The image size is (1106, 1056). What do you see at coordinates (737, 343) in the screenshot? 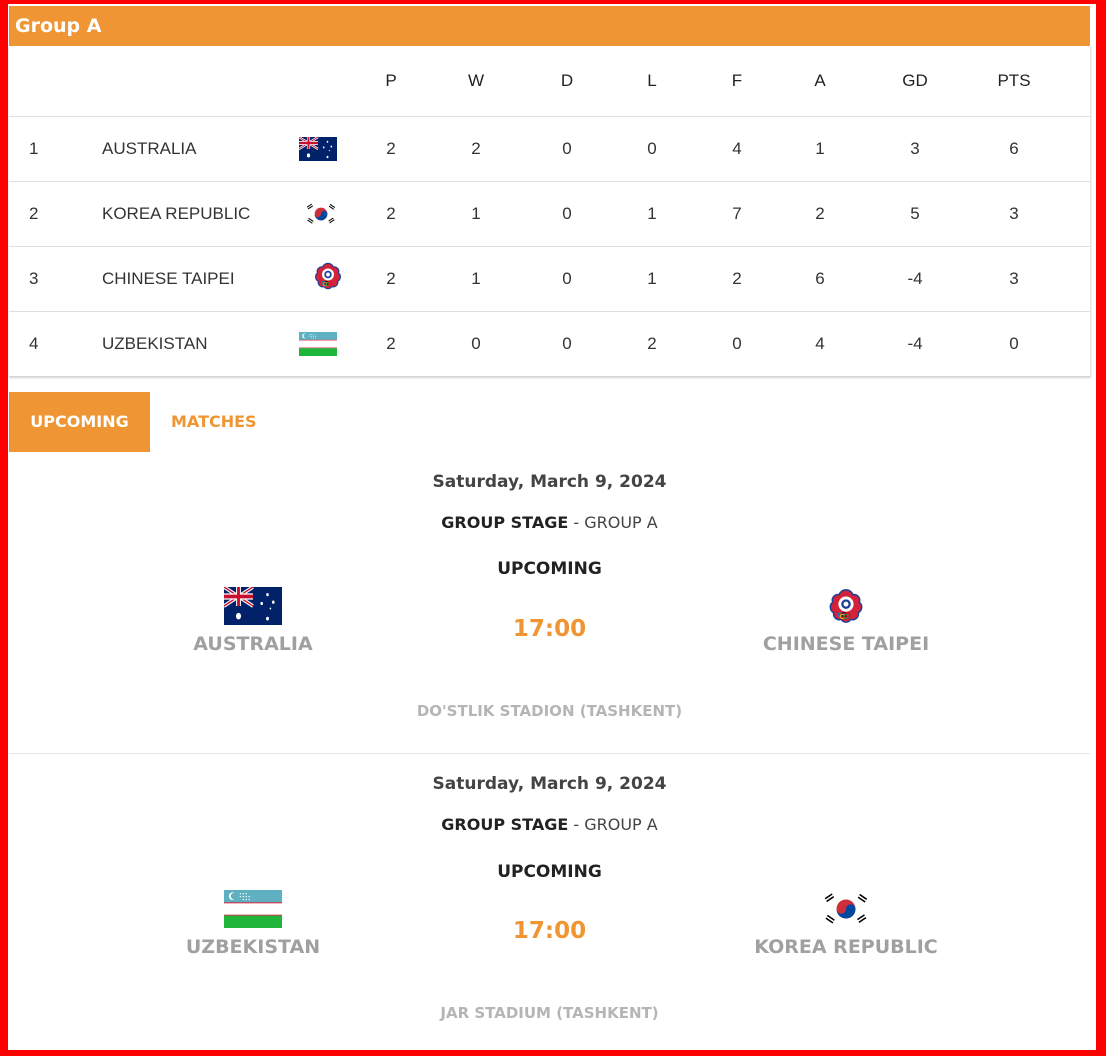
I see `stat-f: 0` at bounding box center [737, 343].